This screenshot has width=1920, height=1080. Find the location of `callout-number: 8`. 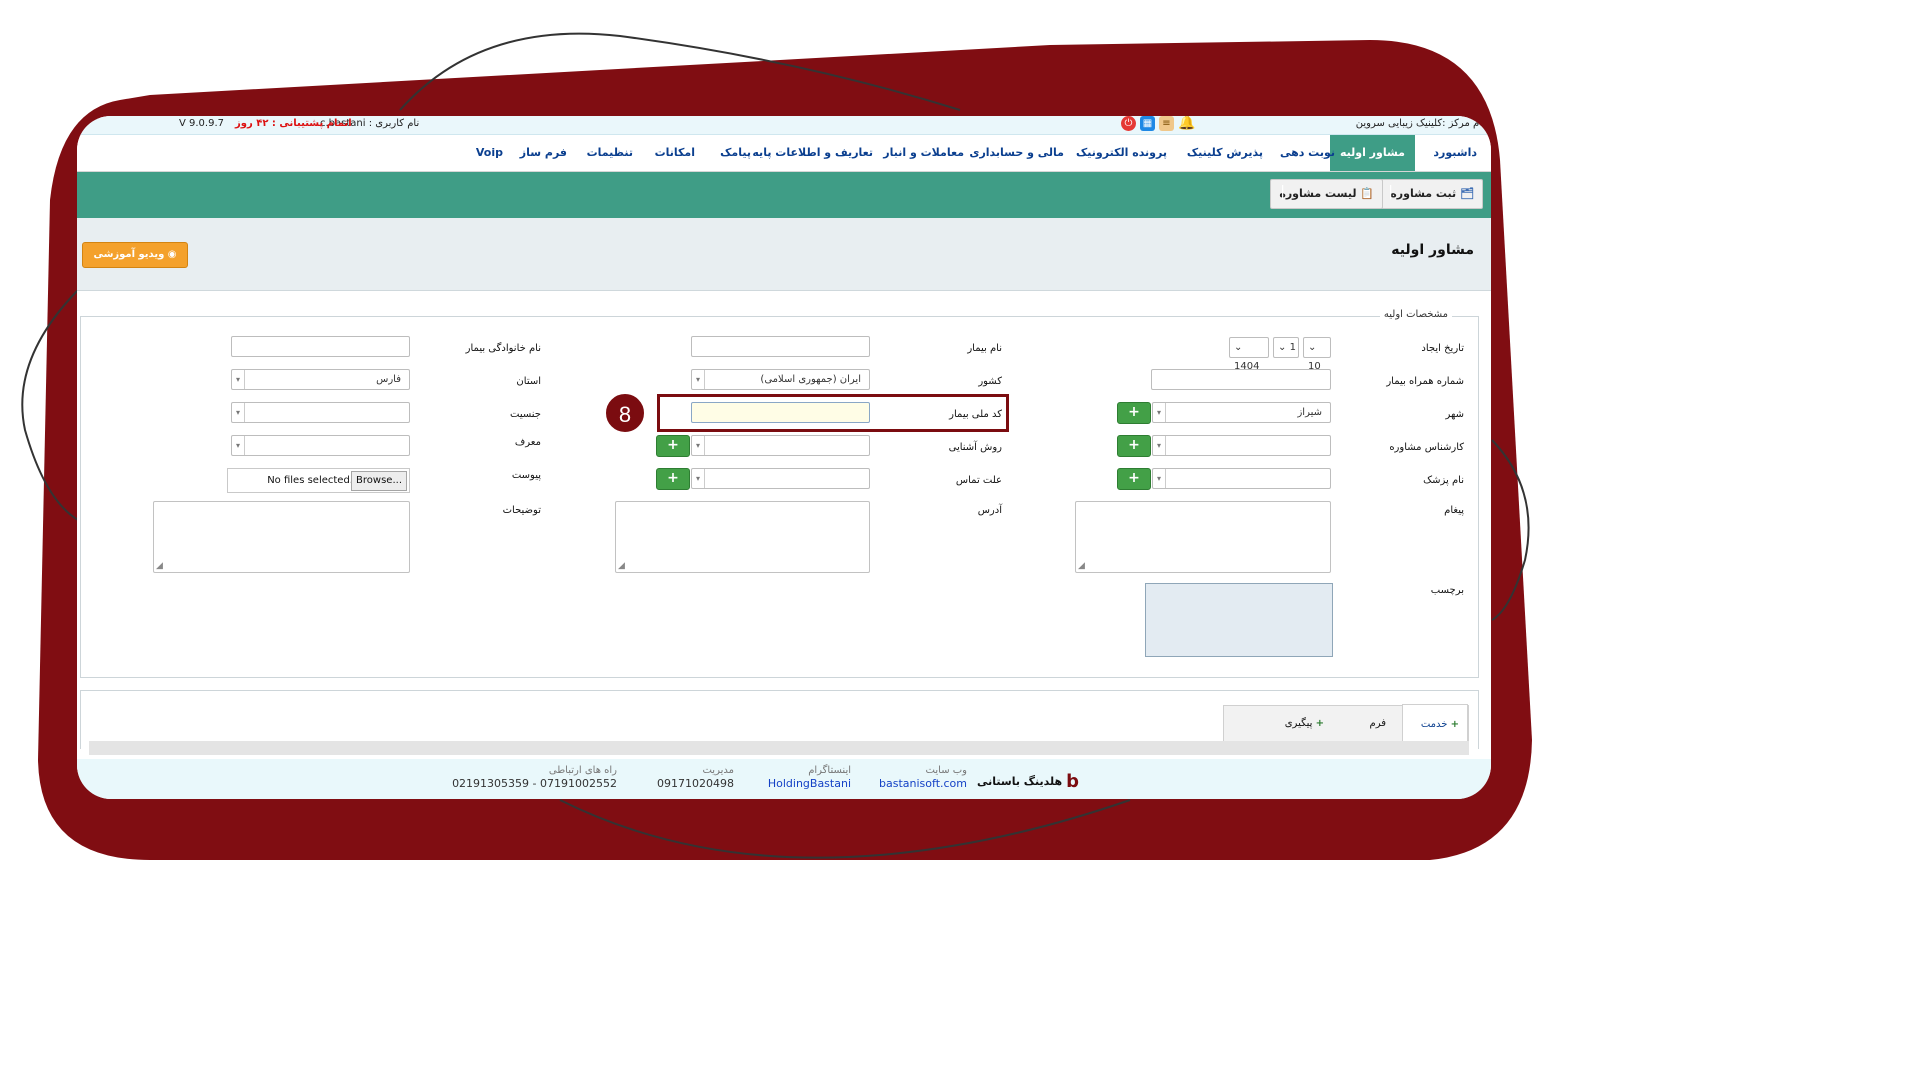

callout-number: 8 is located at coordinates (625, 413).